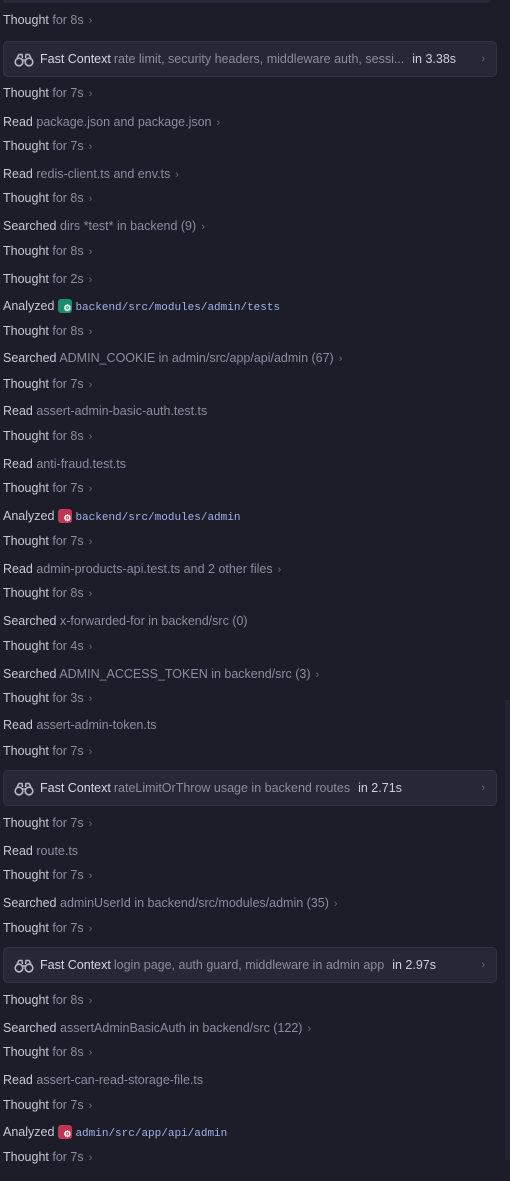 The width and height of the screenshot is (510, 1181). What do you see at coordinates (47, 698) in the screenshot?
I see `feed-row: Thought for 3s ›` at bounding box center [47, 698].